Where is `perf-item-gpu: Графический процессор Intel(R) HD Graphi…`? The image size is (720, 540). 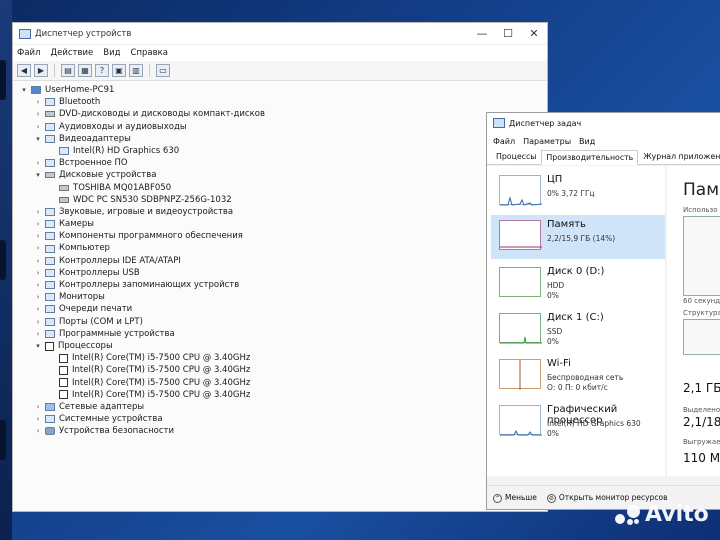
perf-item-gpu: Графический процессор Intel(R) HD Graphi… is located at coordinates (578, 422).